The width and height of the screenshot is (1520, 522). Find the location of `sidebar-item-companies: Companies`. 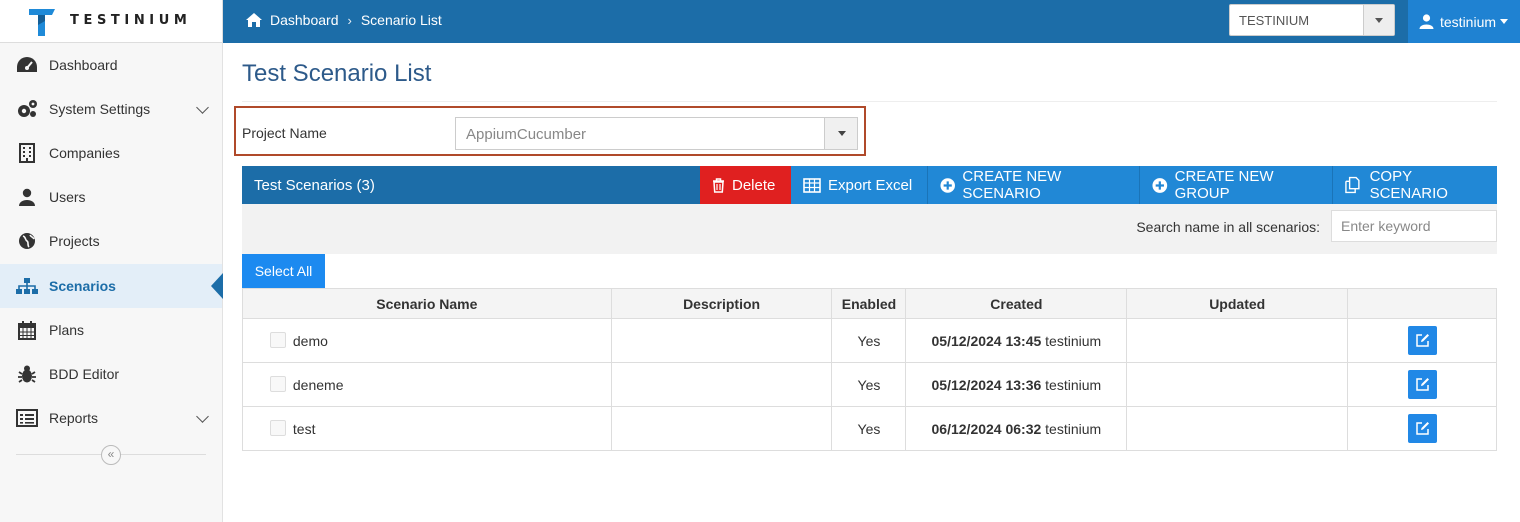

sidebar-item-companies: Companies is located at coordinates (111, 153).